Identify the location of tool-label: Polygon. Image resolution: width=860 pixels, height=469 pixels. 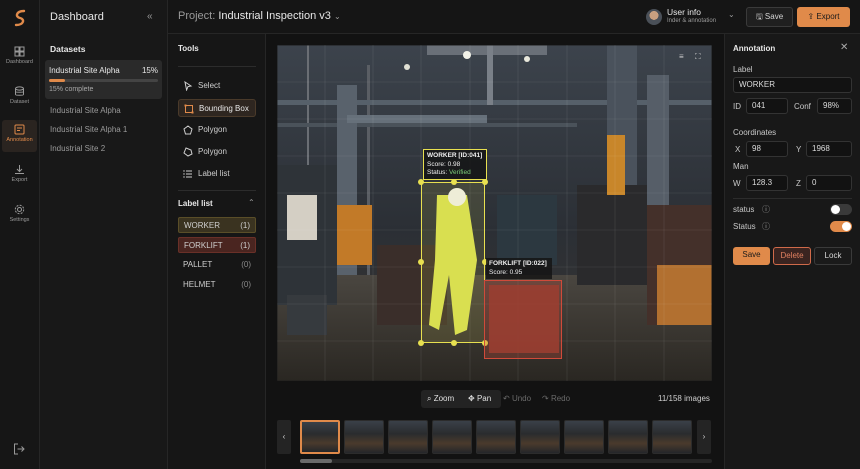
(212, 151).